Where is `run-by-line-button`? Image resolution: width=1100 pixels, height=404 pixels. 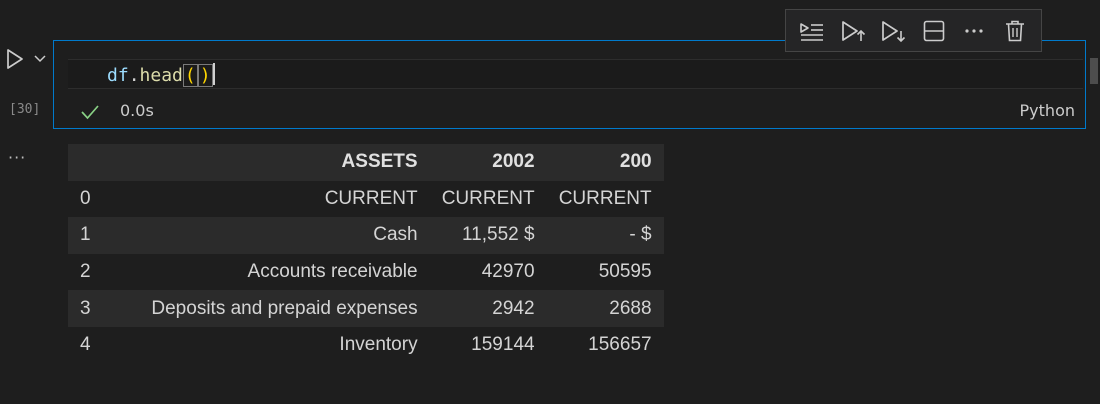 run-by-line-button is located at coordinates (812, 31).